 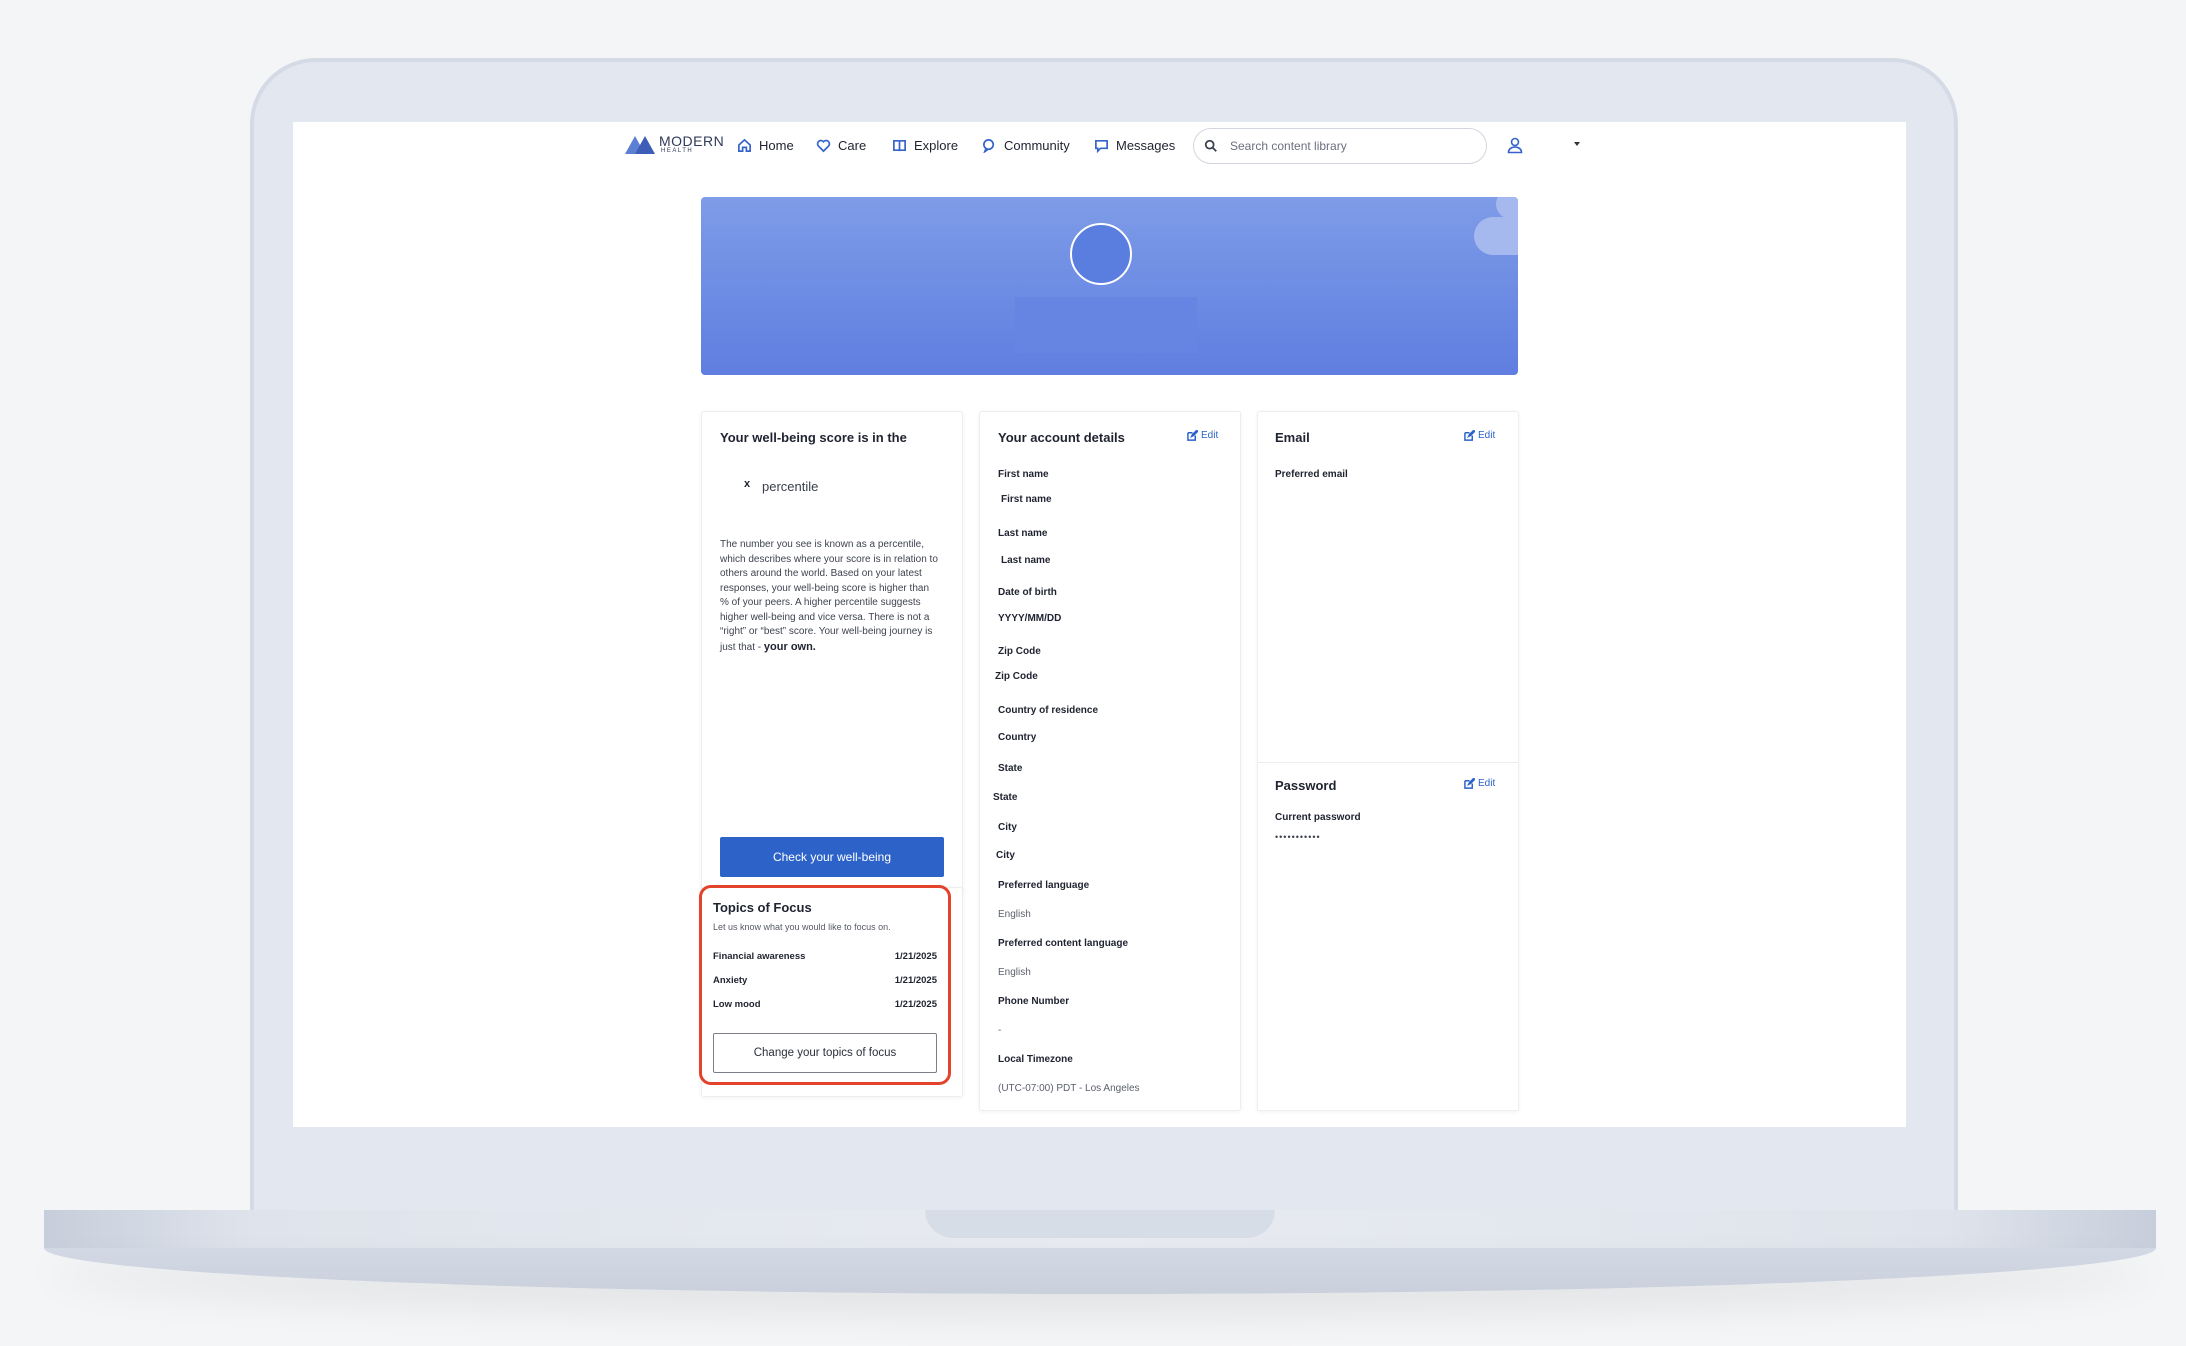 I want to click on dob-value: YYYY/MM/DD, so click(x=1030, y=618).